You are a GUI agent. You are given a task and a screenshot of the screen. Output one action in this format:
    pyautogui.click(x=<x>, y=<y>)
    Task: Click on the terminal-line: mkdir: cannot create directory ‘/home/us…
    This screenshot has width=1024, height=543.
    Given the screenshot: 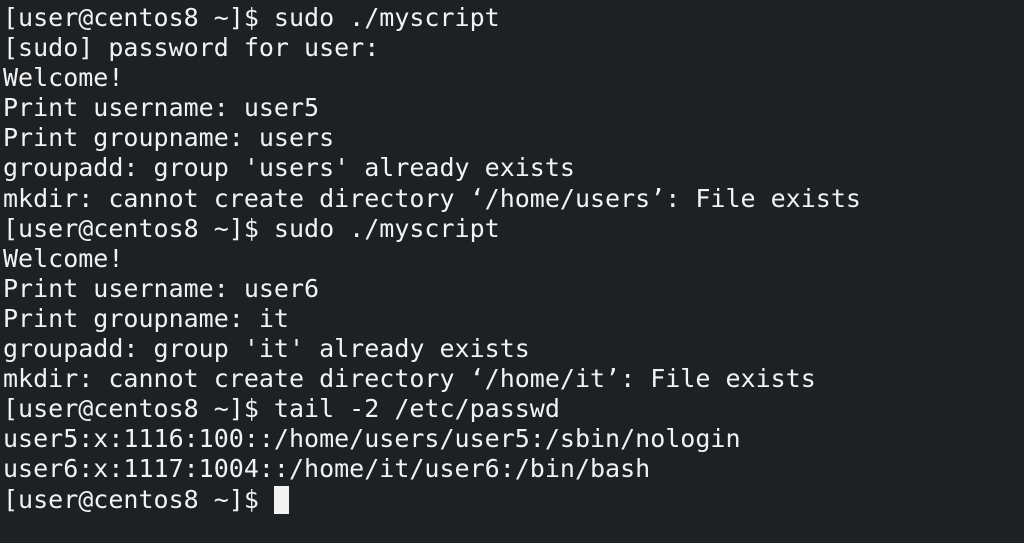 What is the action you would take?
    pyautogui.click(x=432, y=198)
    